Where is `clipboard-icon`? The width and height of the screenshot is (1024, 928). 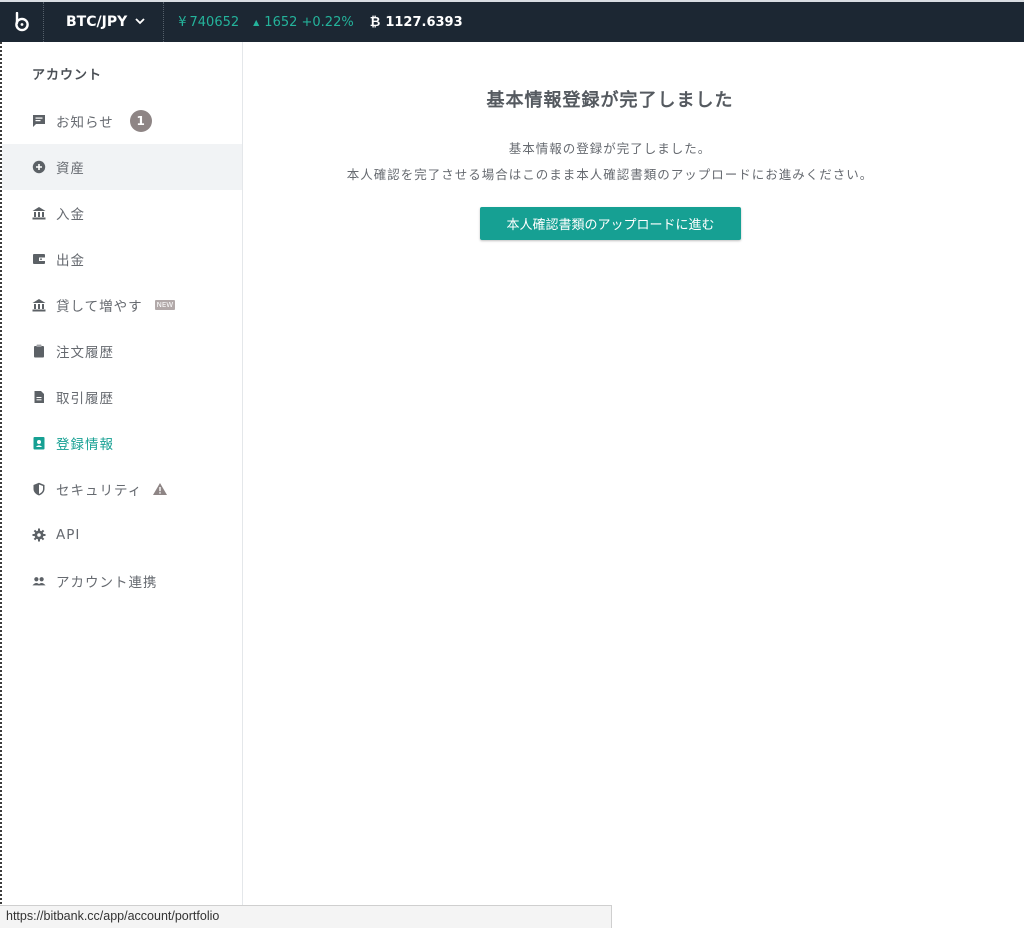 clipboard-icon is located at coordinates (39, 351).